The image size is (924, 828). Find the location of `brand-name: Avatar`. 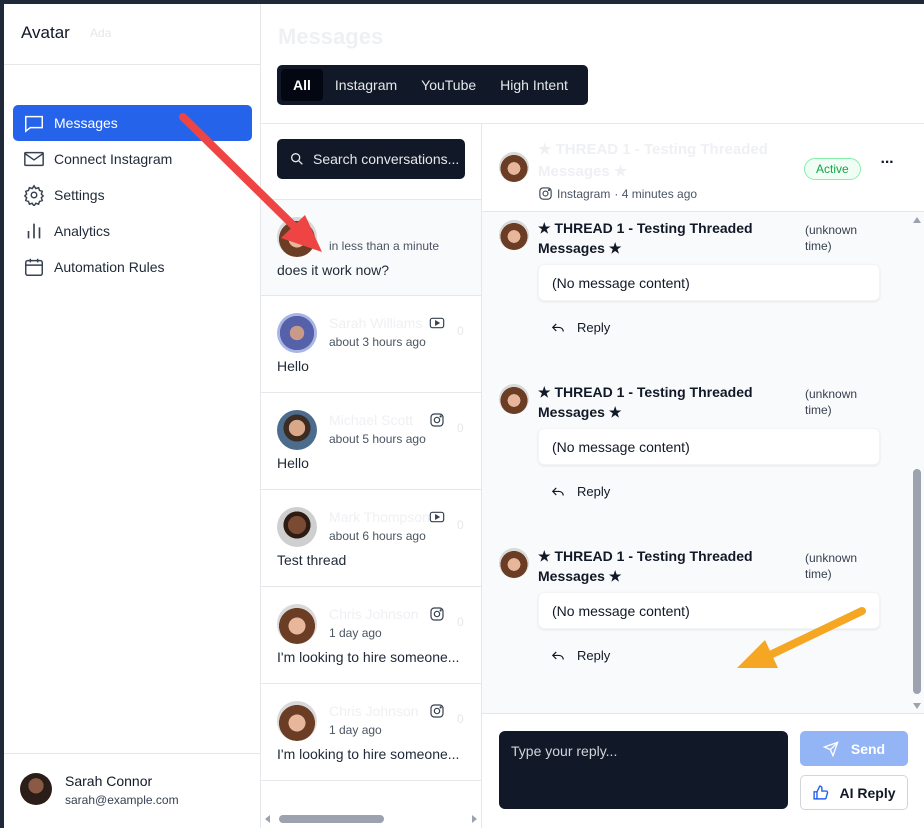

brand-name: Avatar is located at coordinates (45, 32).